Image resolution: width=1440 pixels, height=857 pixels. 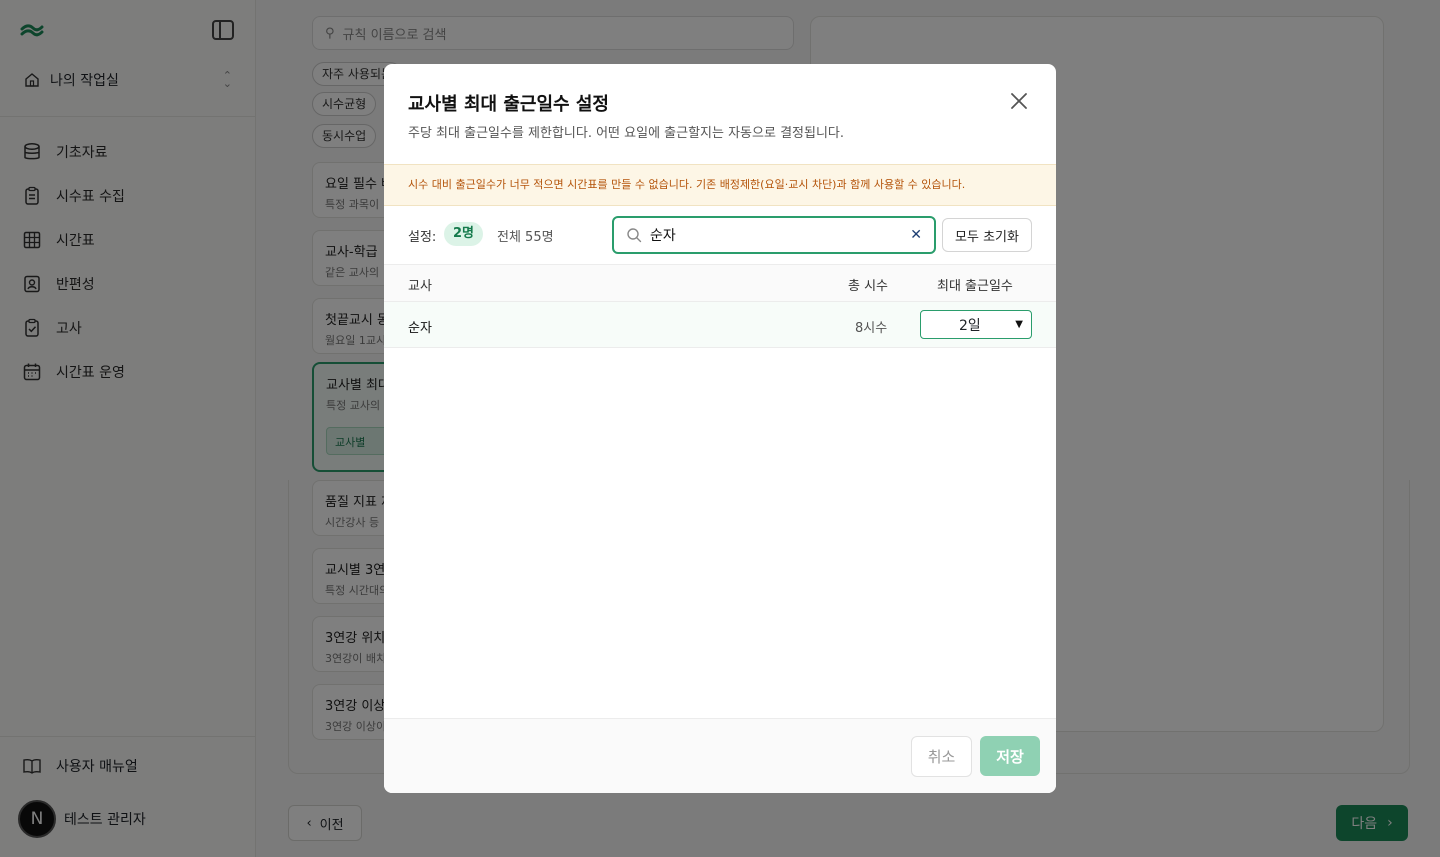 I want to click on max-days-select: 2일 ▼, so click(x=976, y=324).